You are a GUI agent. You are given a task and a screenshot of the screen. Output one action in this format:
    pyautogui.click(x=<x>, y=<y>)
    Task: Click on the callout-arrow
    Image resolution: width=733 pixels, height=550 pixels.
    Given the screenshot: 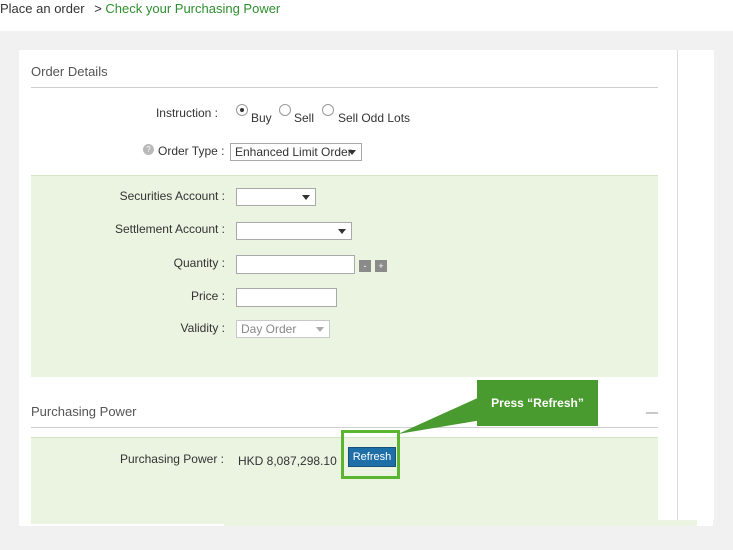 What is the action you would take?
    pyautogui.click(x=440, y=415)
    